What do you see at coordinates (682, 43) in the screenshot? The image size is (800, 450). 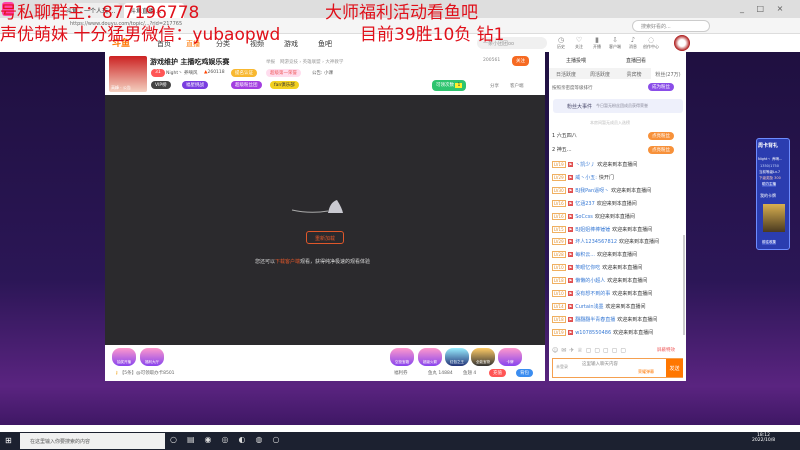 I see `user-avatar` at bounding box center [682, 43].